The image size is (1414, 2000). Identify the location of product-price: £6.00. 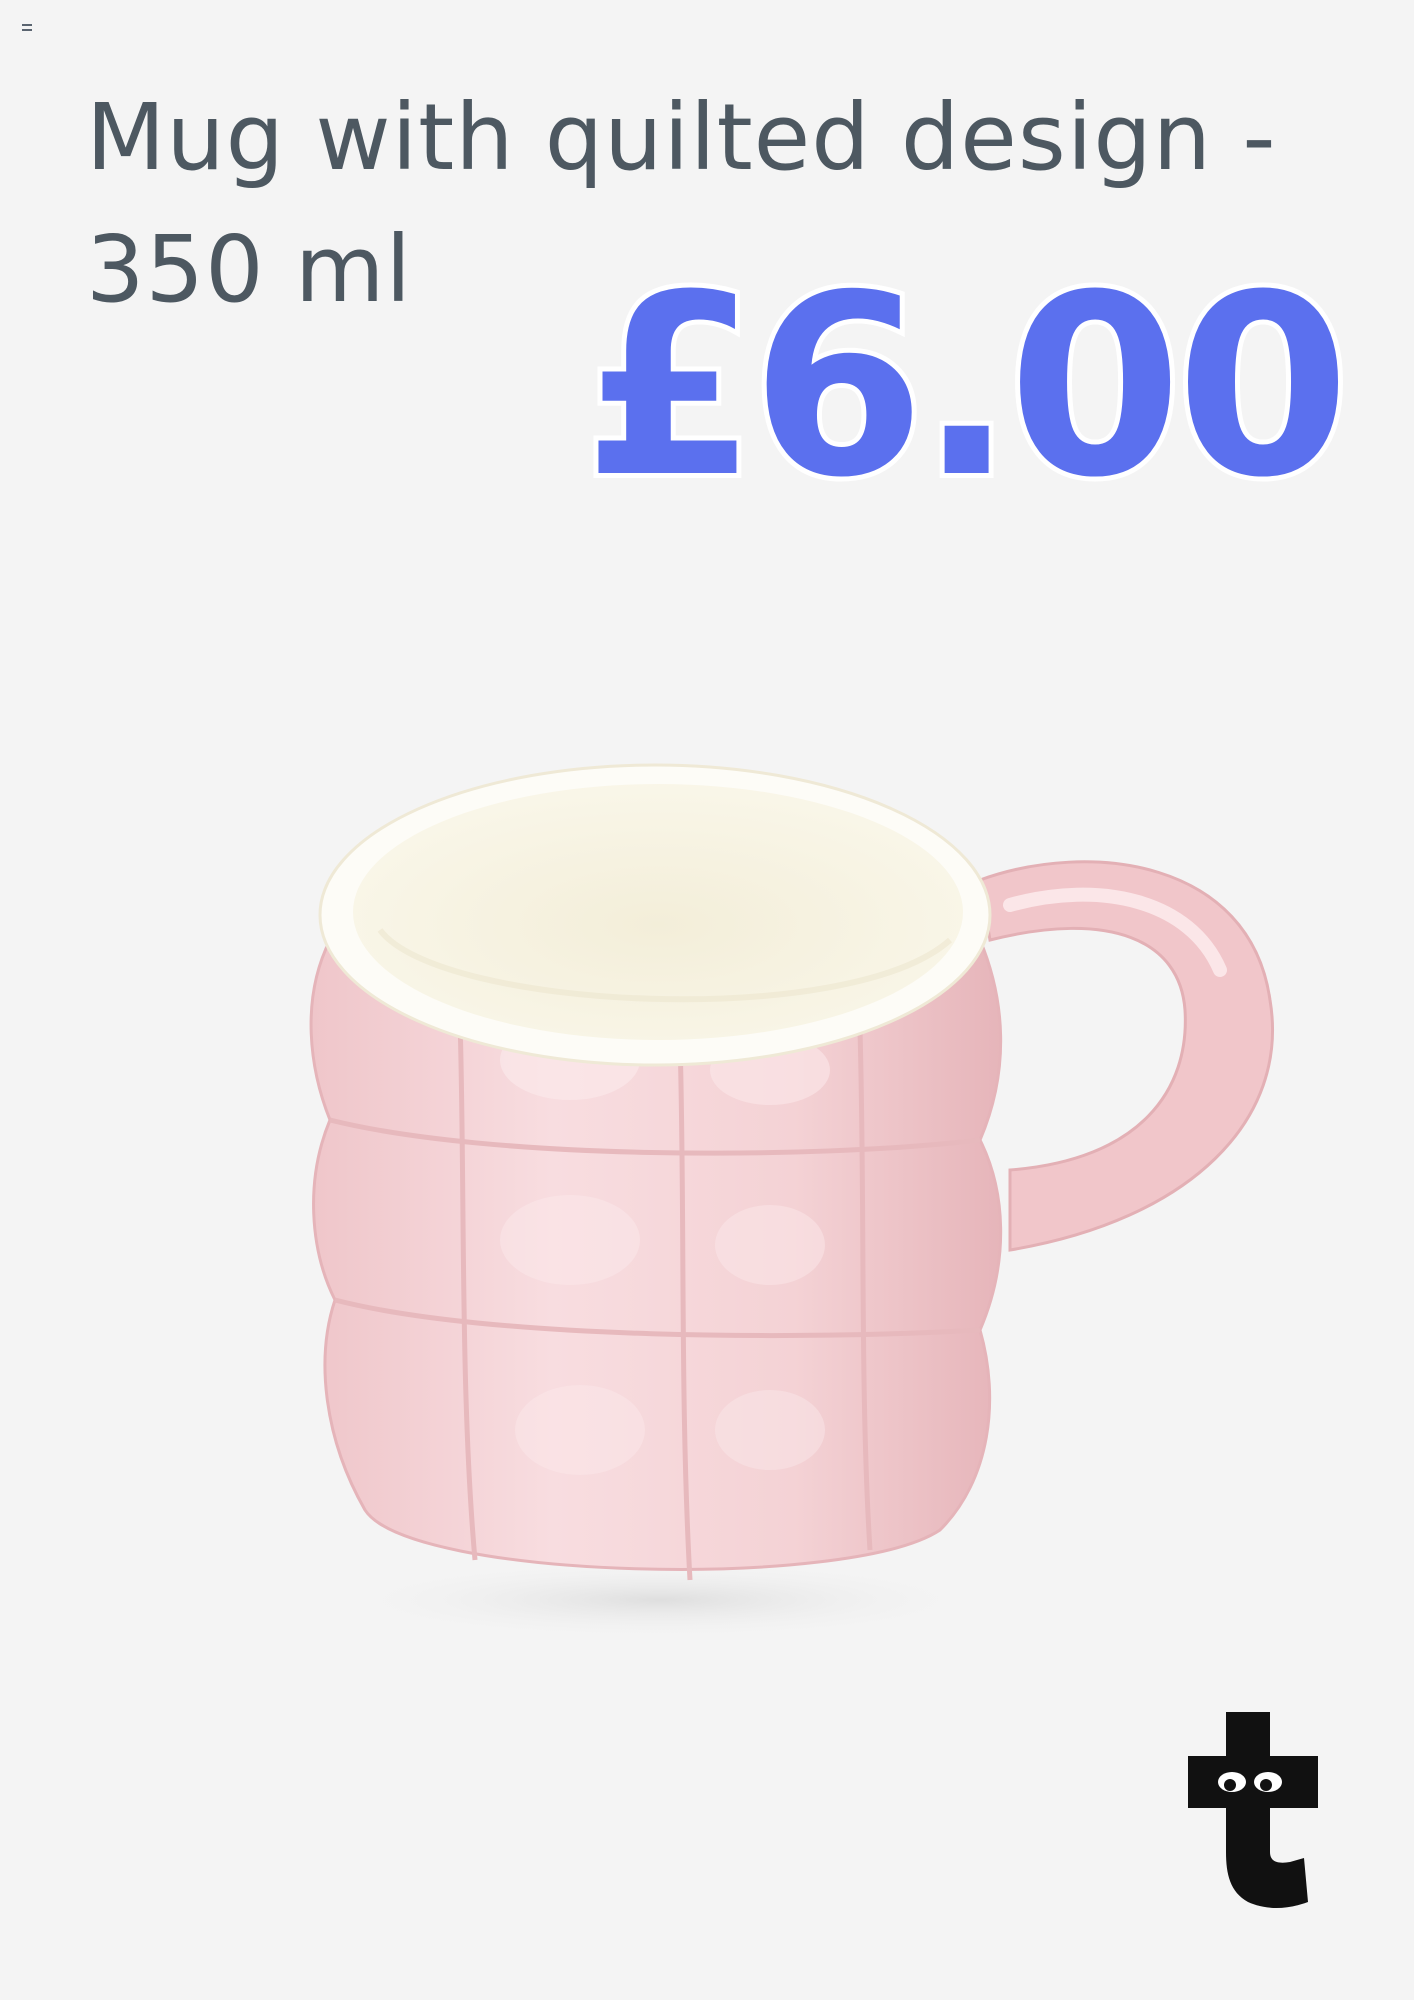
(966, 386).